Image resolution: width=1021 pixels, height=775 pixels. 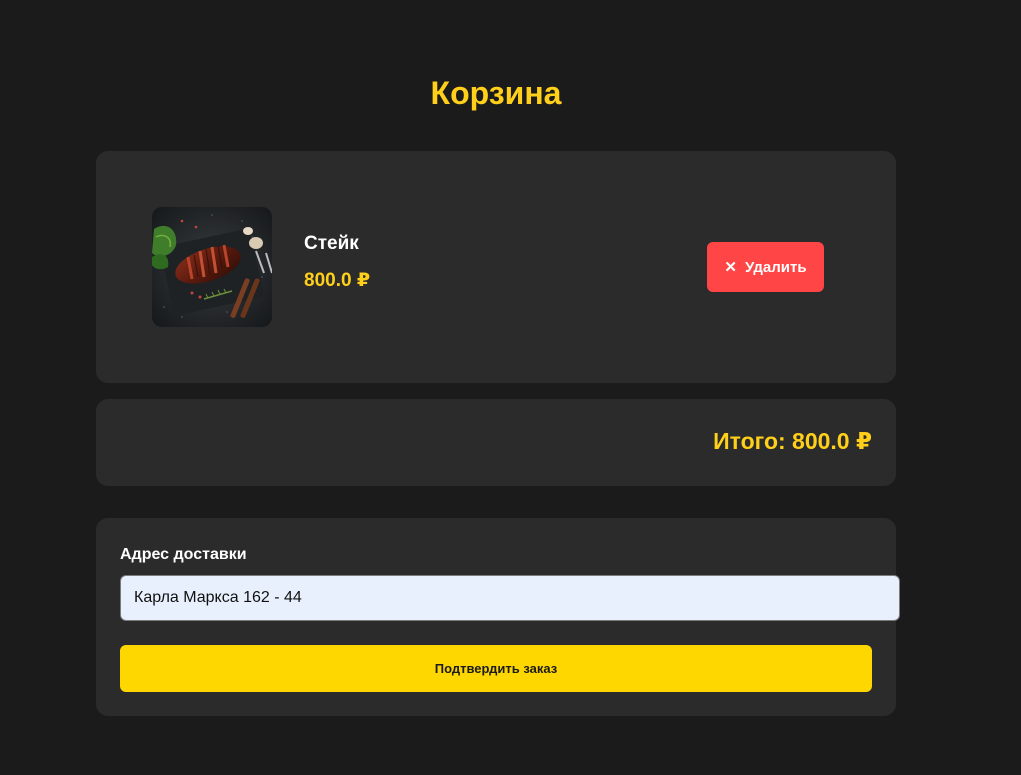 What do you see at coordinates (730, 267) in the screenshot?
I see `close-icon: ✕` at bounding box center [730, 267].